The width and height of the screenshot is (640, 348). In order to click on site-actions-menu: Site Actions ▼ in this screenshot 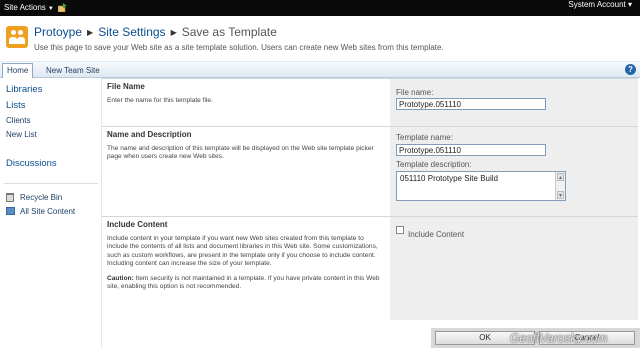, I will do `click(29, 7)`.